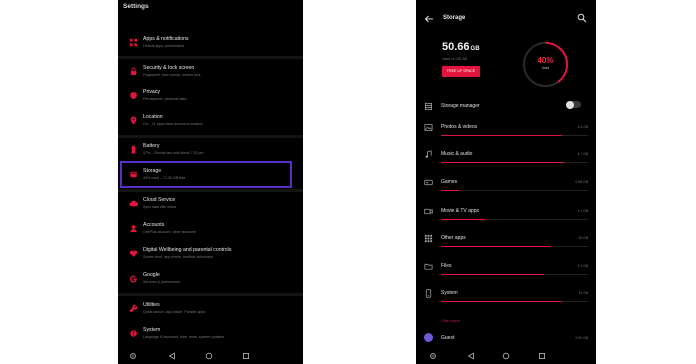 The height and width of the screenshot is (364, 696). Describe the element at coordinates (506, 186) in the screenshot. I see `storage-category-row: Games 0.08 GB` at that location.